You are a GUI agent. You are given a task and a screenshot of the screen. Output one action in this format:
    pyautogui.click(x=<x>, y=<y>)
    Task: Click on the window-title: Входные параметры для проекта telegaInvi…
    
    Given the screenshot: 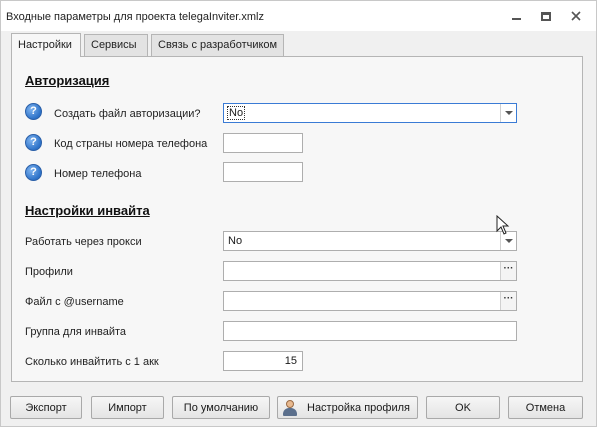 What is the action you would take?
    pyautogui.click(x=135, y=17)
    